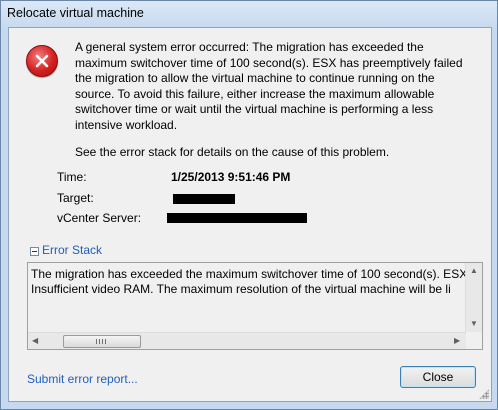 The image size is (498, 410). I want to click on resize-grip-icon, so click(484, 394).